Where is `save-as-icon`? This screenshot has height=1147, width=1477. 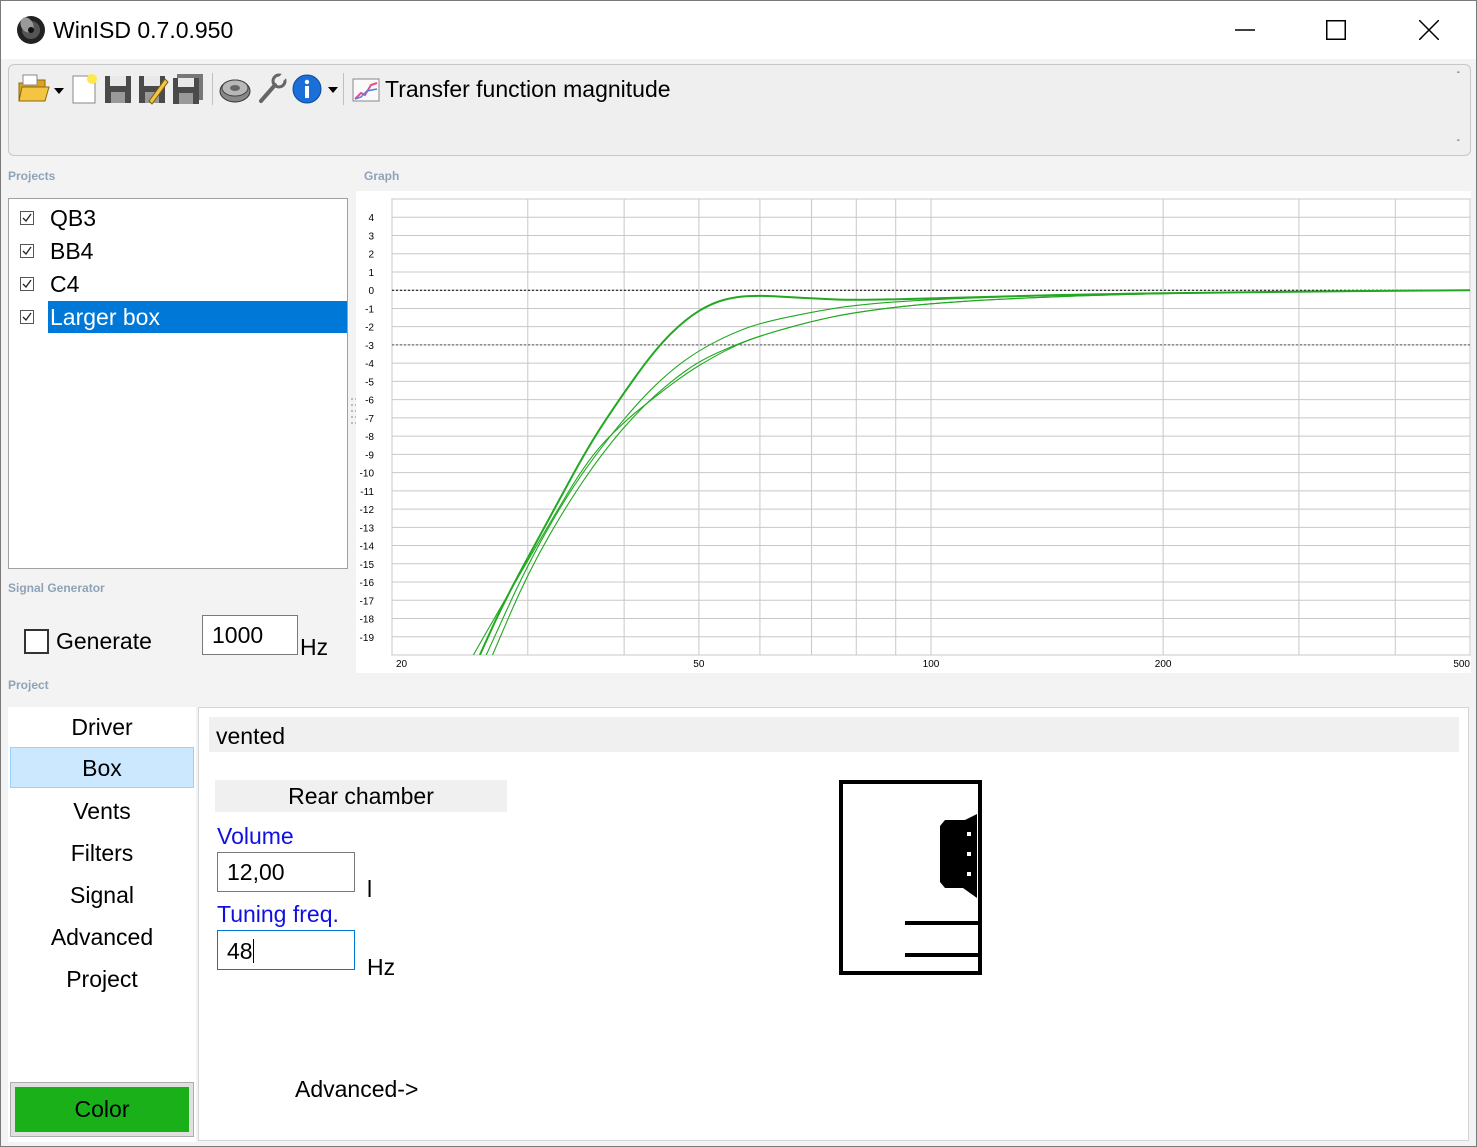 save-as-icon is located at coordinates (154, 90).